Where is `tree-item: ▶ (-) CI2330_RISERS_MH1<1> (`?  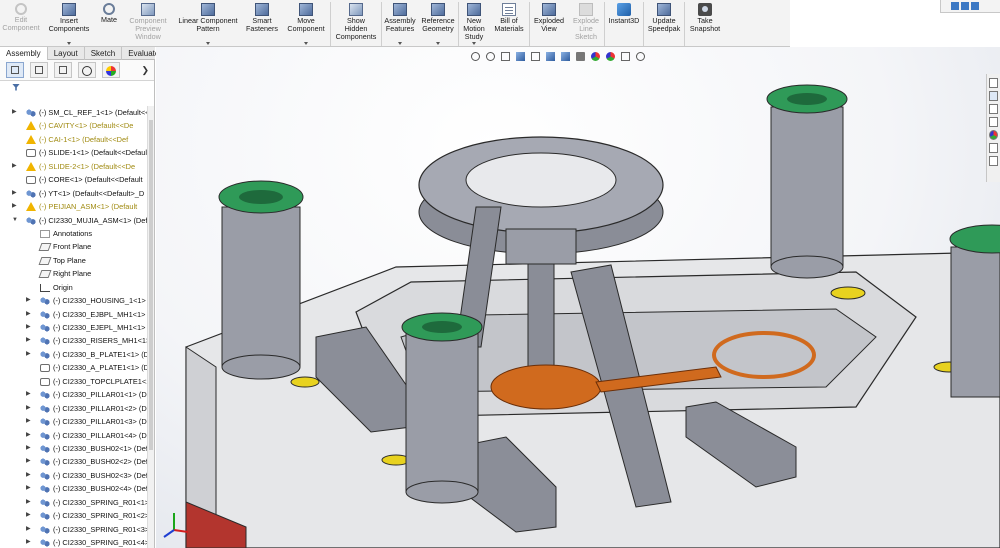 tree-item: ▶ (-) CI2330_RISERS_MH1<1> ( is located at coordinates (73, 340).